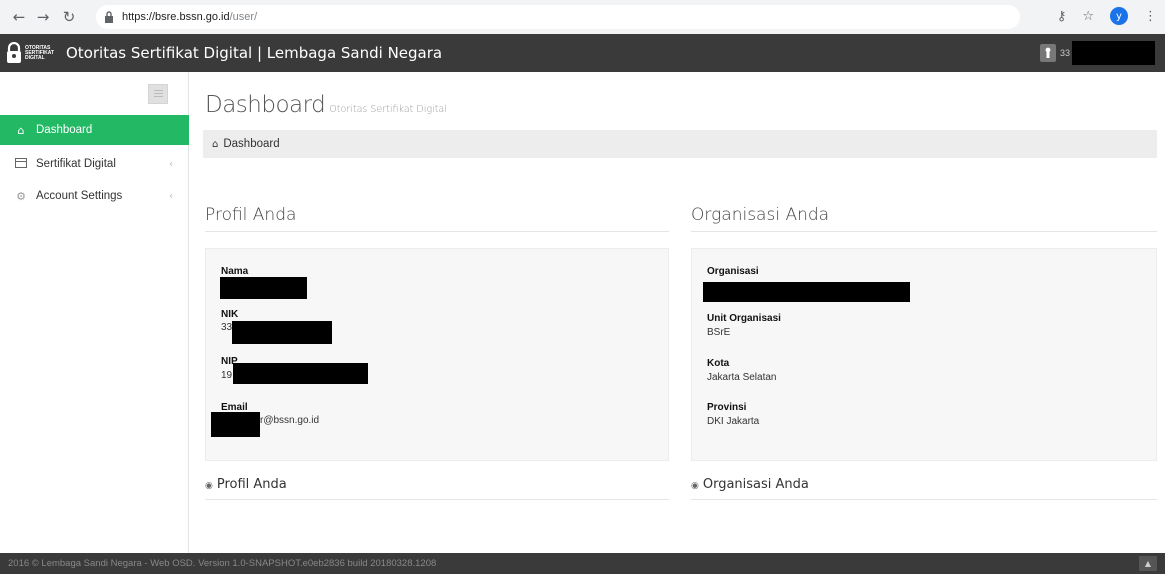 This screenshot has height=574, width=1165. What do you see at coordinates (744, 318) in the screenshot?
I see `field-label-unit-organisasi: Unit Organisasi` at bounding box center [744, 318].